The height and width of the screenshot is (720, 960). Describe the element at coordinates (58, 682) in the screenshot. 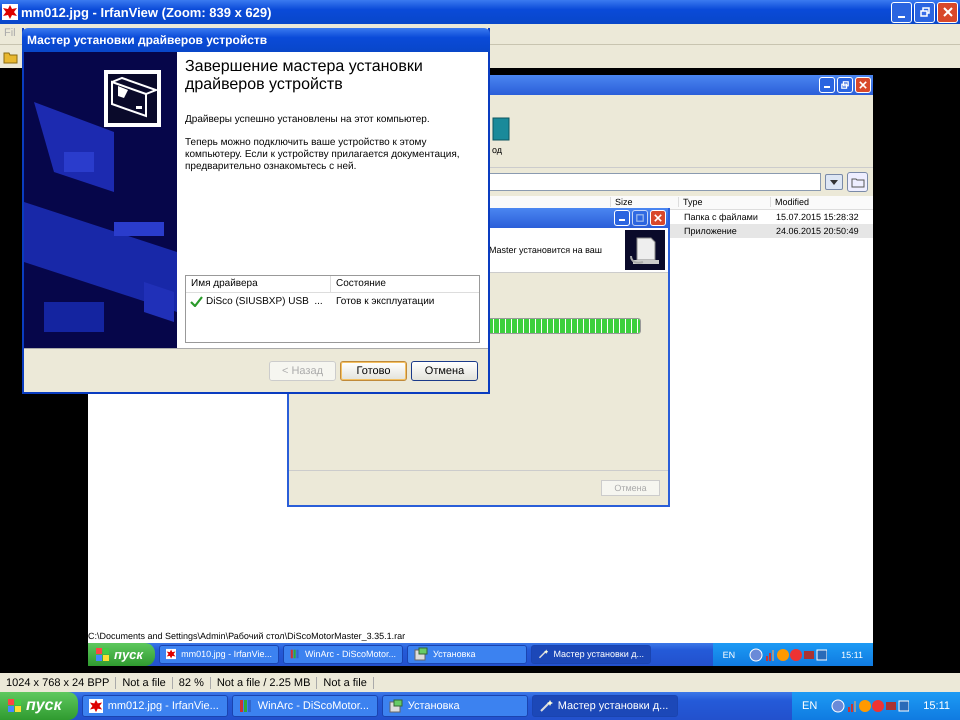

I see `status-text: 1024 x 768 x 24 BPP` at that location.